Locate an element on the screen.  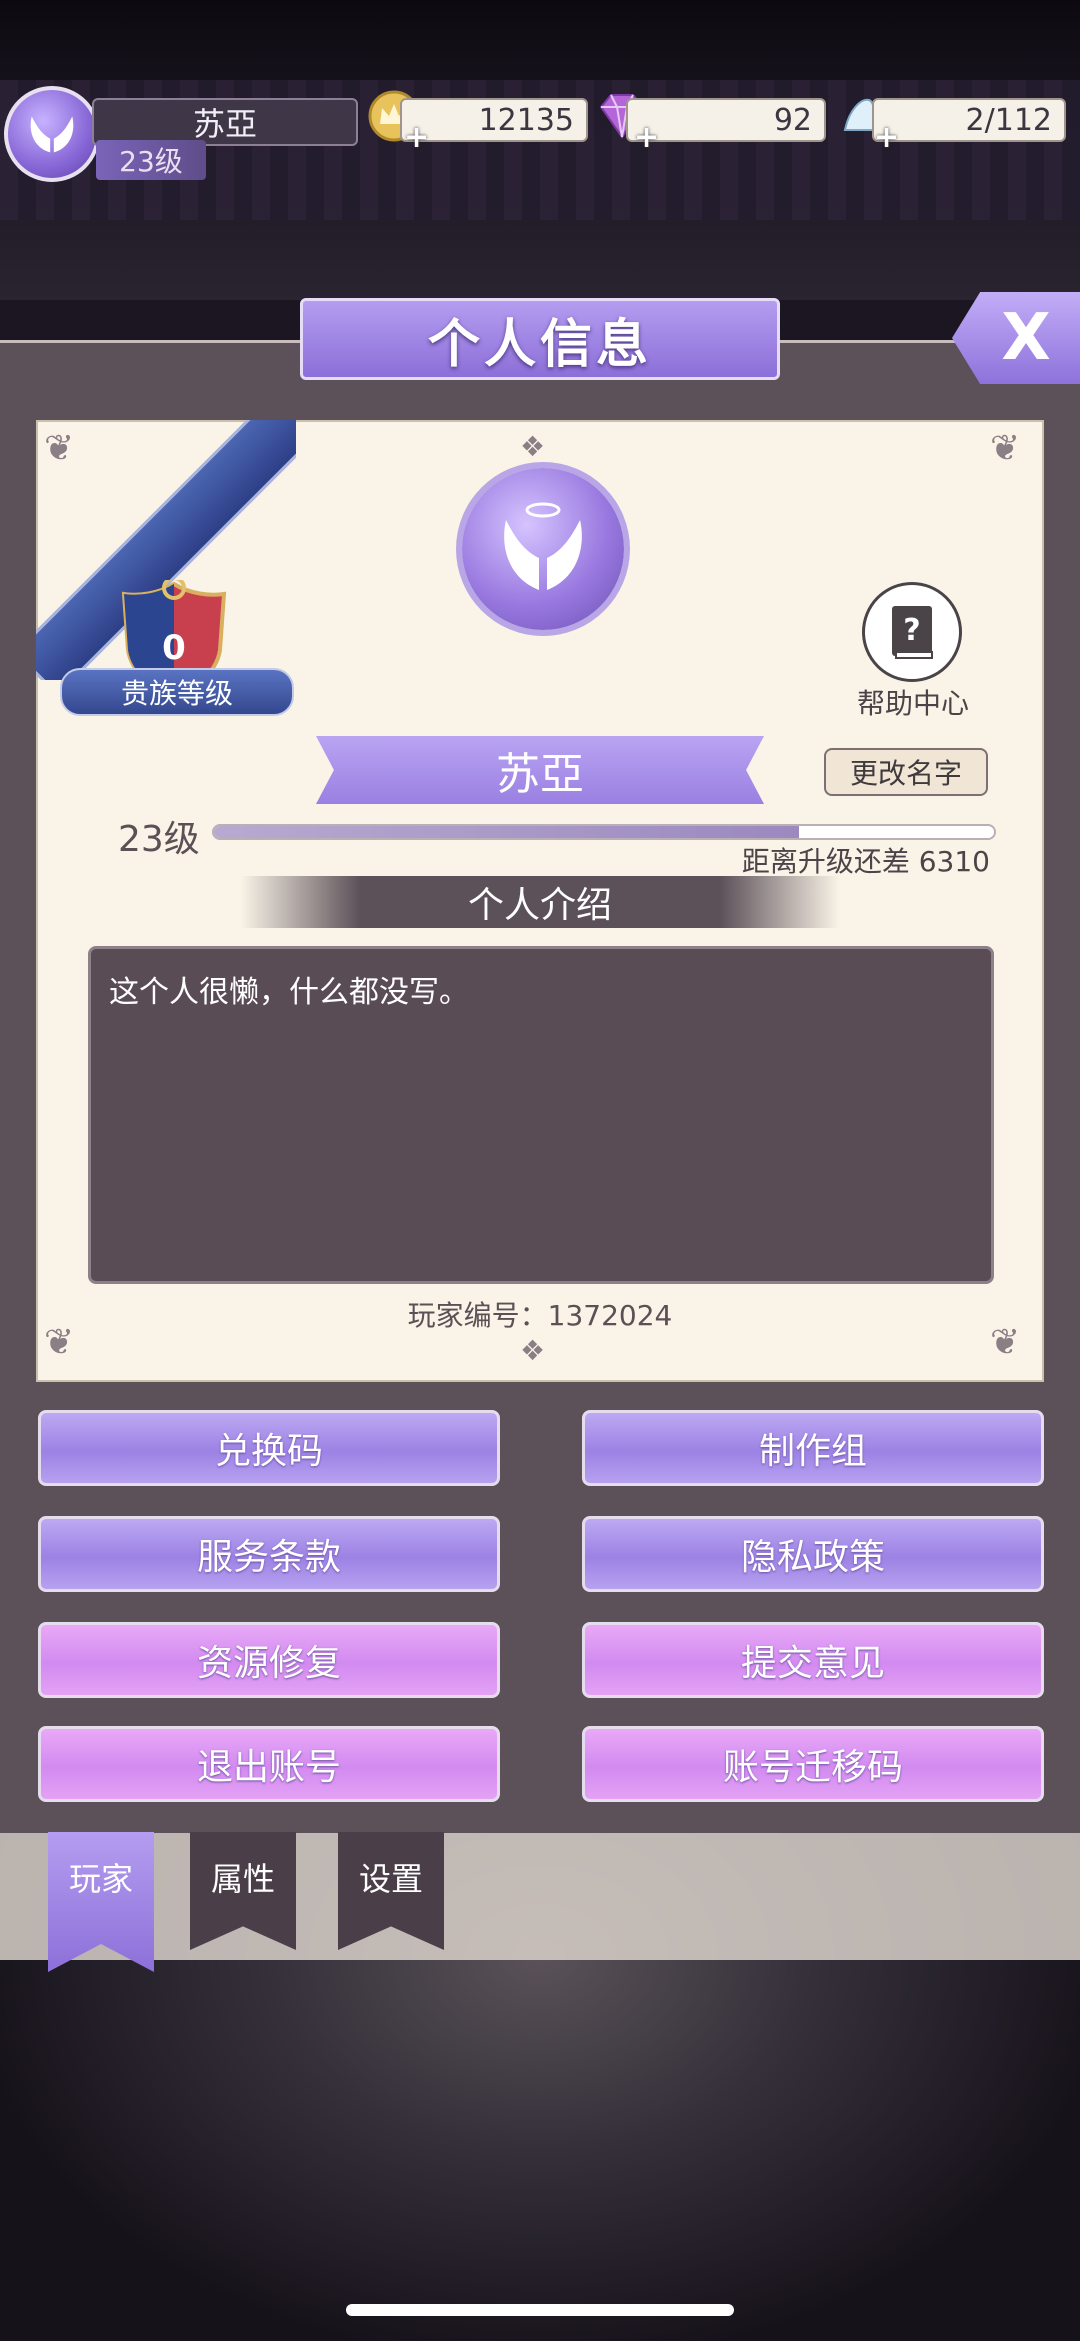
profile-emblem is located at coordinates (543, 549).